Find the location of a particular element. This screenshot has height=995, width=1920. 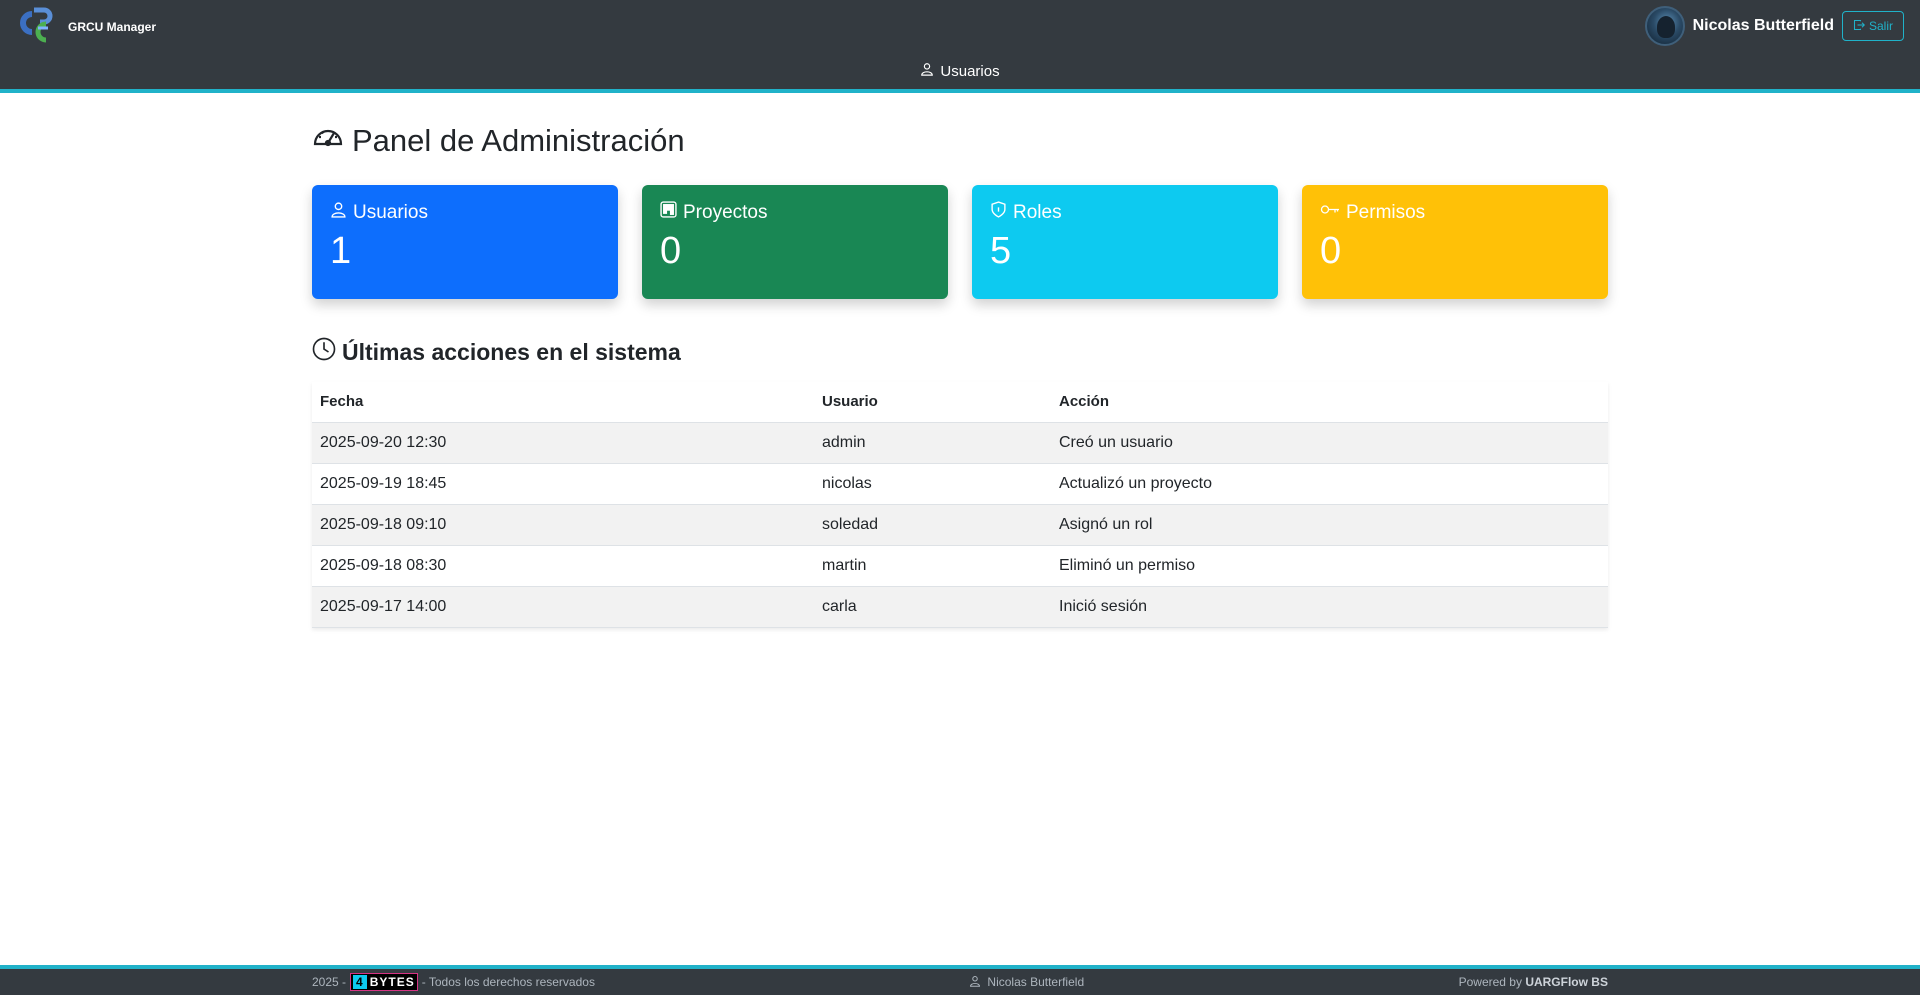

bytes-logo: 4 BYTES is located at coordinates (384, 982).